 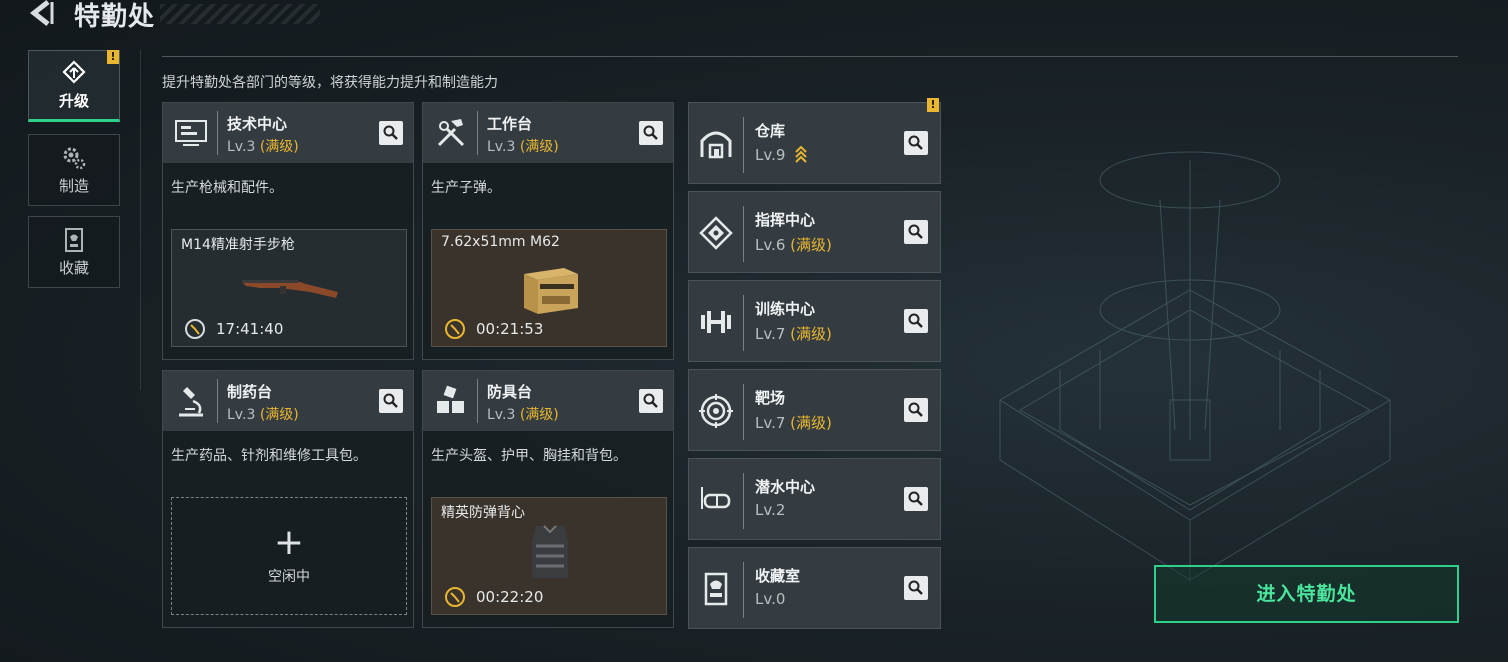 I want to click on collection-room-icon, so click(x=716, y=589).